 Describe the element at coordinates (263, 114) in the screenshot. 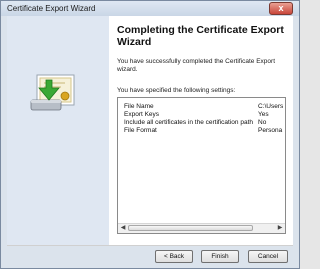

I see `setting-value: Yes` at that location.